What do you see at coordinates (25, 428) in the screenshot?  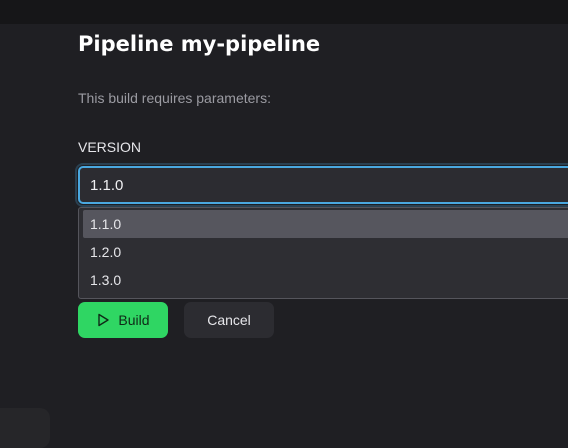 I see `bottom-left-panel-tab` at bounding box center [25, 428].